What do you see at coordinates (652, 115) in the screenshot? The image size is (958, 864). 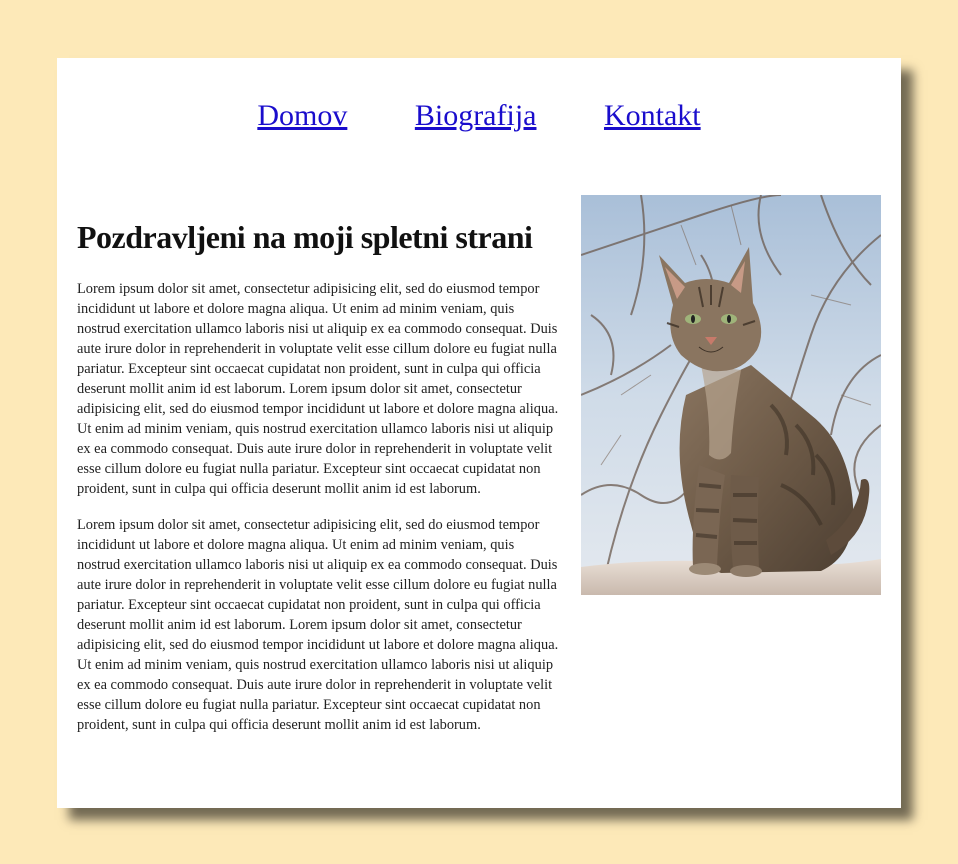 I see `nav-link-kontakt: Kontakt` at bounding box center [652, 115].